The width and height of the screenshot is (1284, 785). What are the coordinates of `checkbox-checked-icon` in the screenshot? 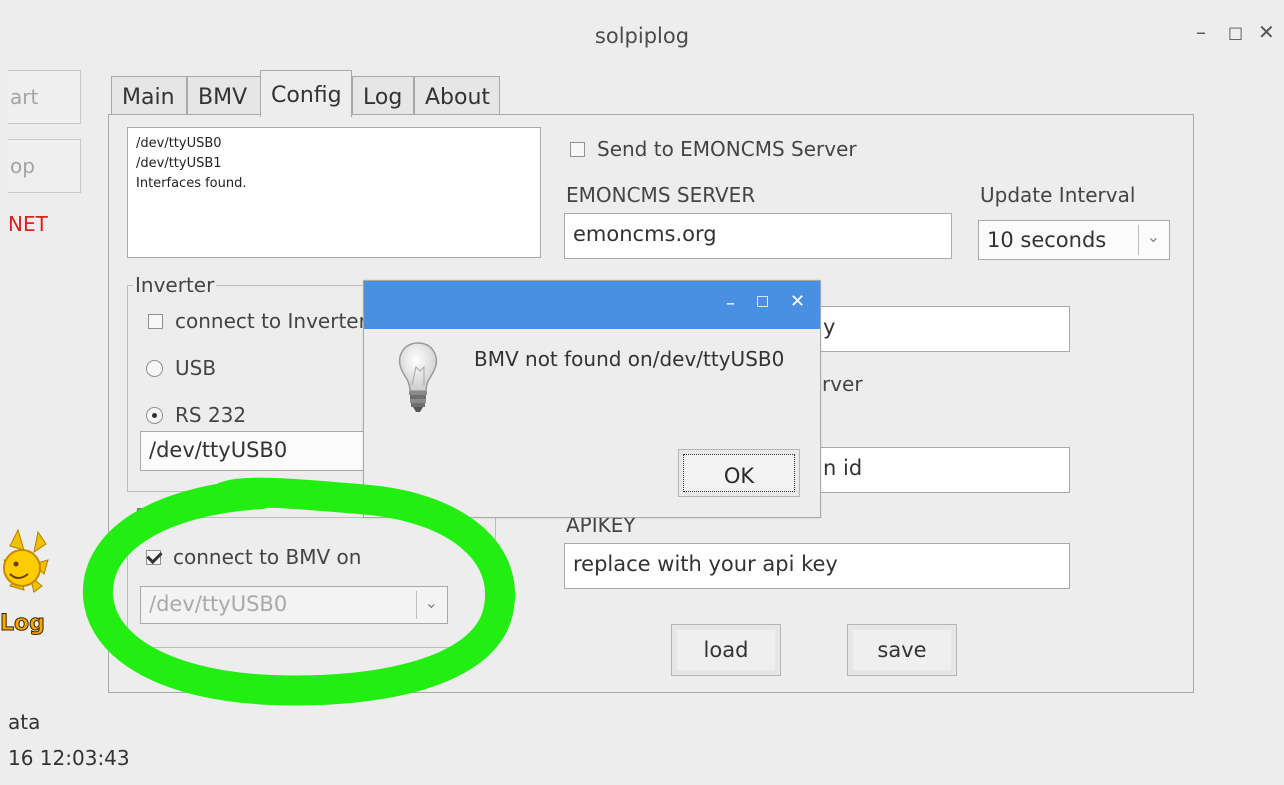 It's located at (153, 557).